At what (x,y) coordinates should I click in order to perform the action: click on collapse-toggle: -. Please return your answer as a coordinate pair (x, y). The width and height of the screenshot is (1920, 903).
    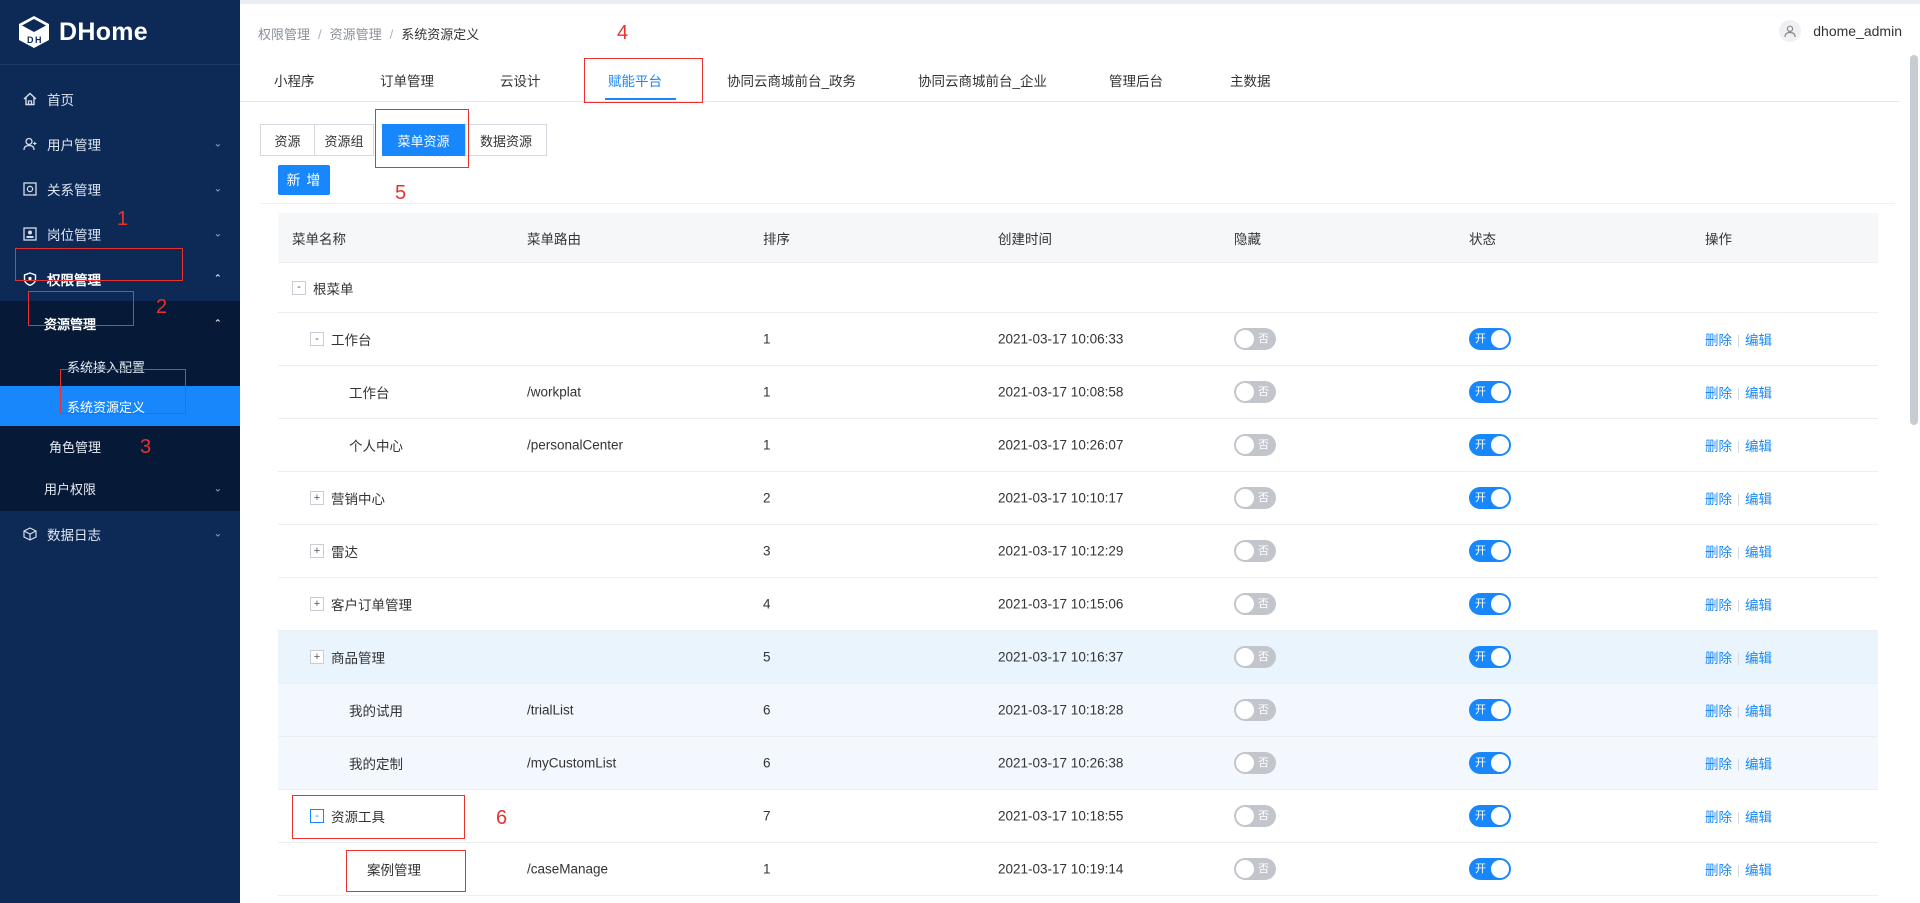
    Looking at the image, I should click on (299, 287).